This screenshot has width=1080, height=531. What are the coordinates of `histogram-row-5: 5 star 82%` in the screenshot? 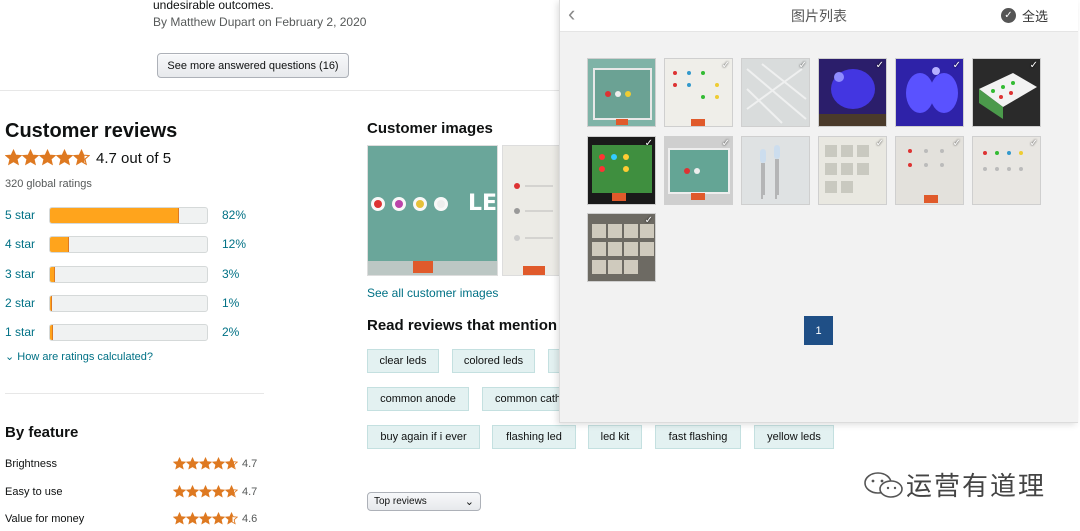 It's located at (130, 215).